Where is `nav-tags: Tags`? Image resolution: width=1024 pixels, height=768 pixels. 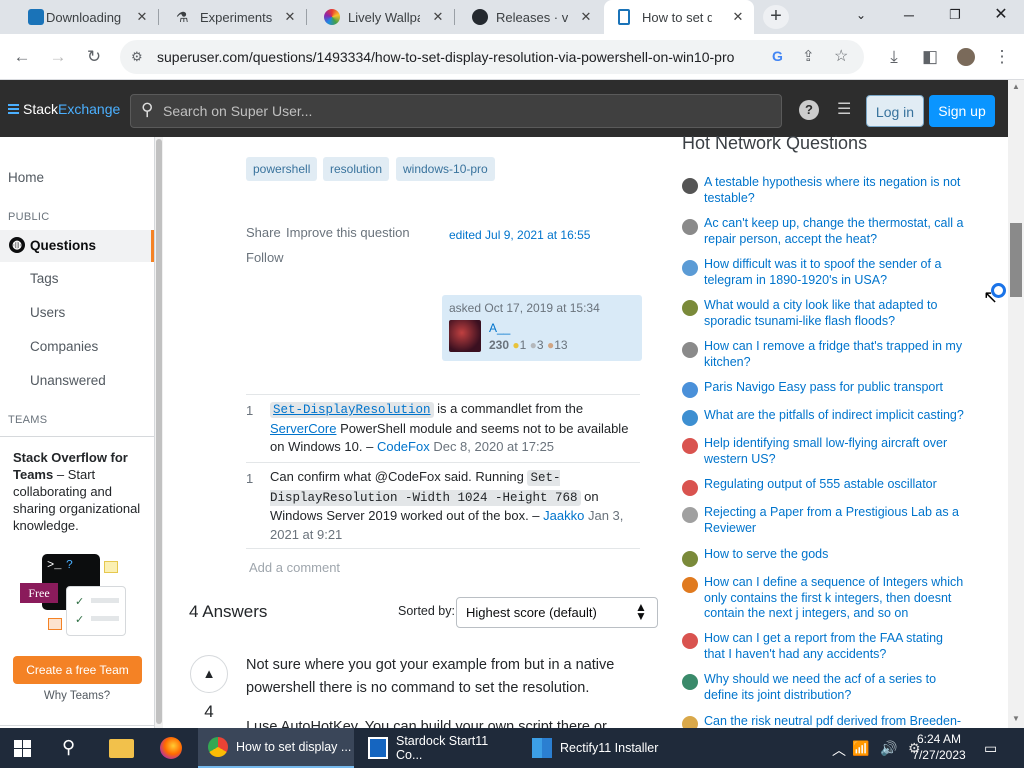 nav-tags: Tags is located at coordinates (90, 278).